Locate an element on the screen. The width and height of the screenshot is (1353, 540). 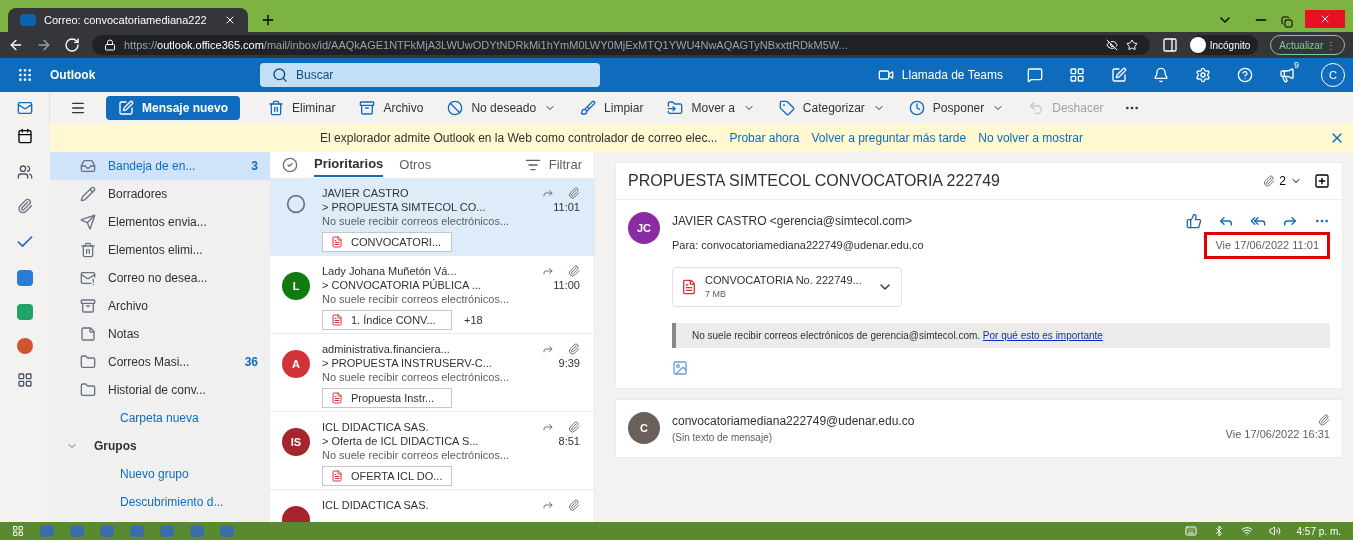
toolbar-button: Posponer is located at coordinates (956, 108).